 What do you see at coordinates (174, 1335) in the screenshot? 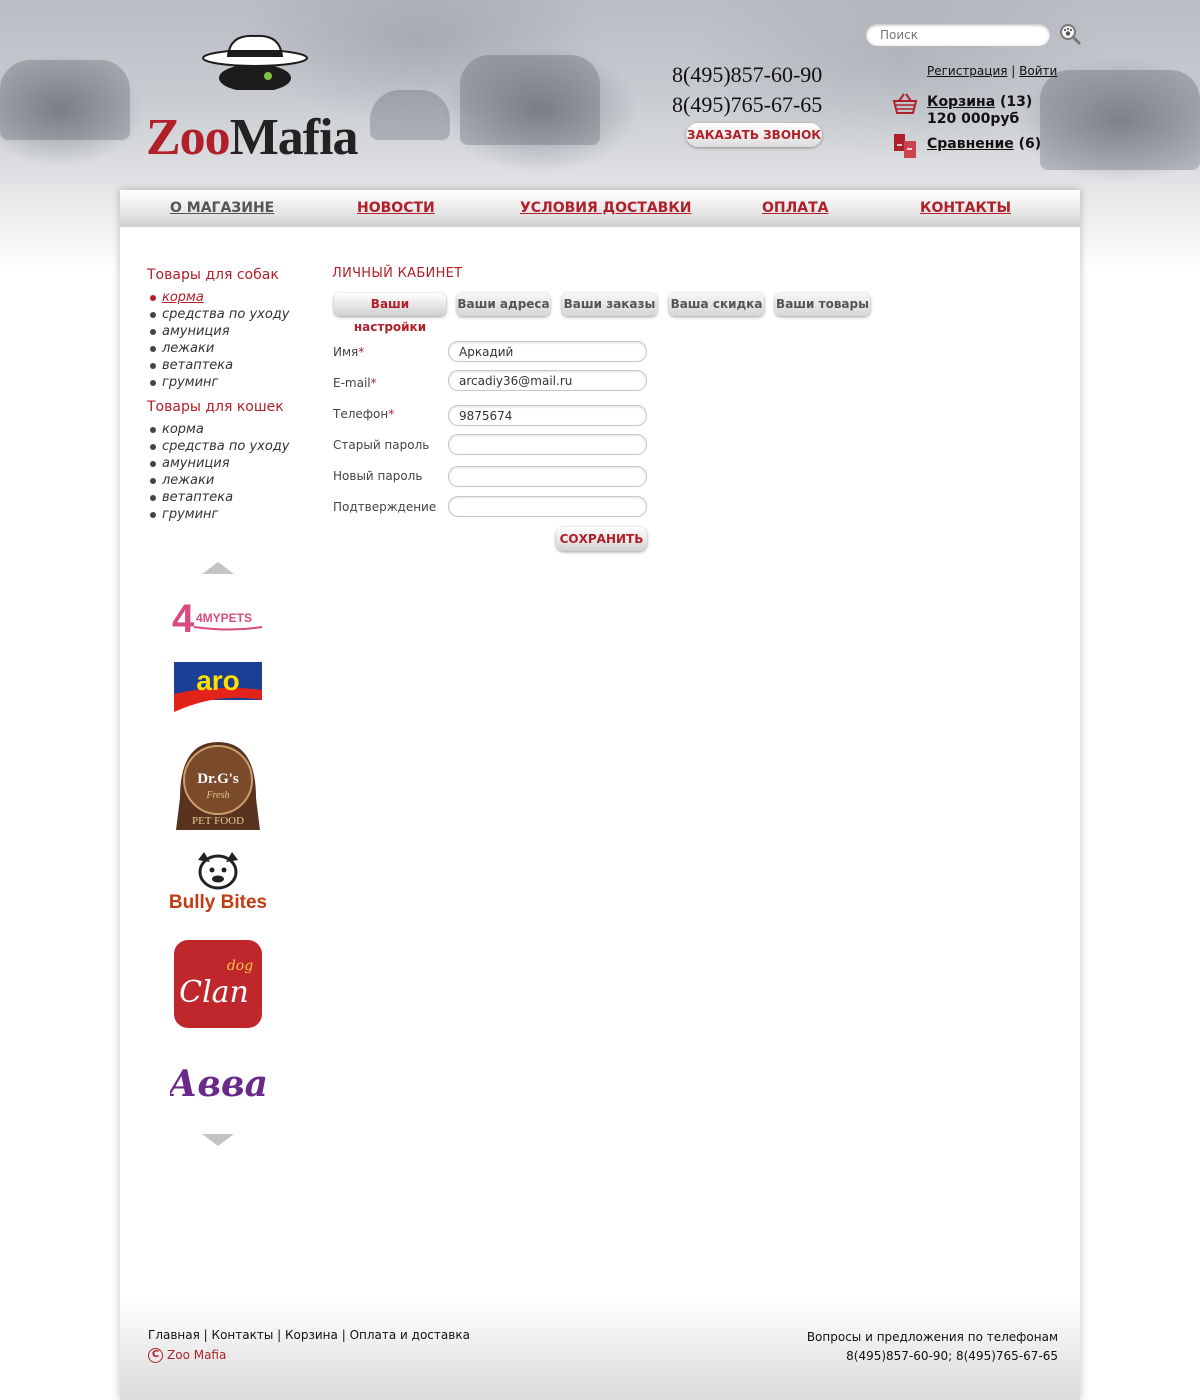
I see `footer-link-home: Главная` at bounding box center [174, 1335].